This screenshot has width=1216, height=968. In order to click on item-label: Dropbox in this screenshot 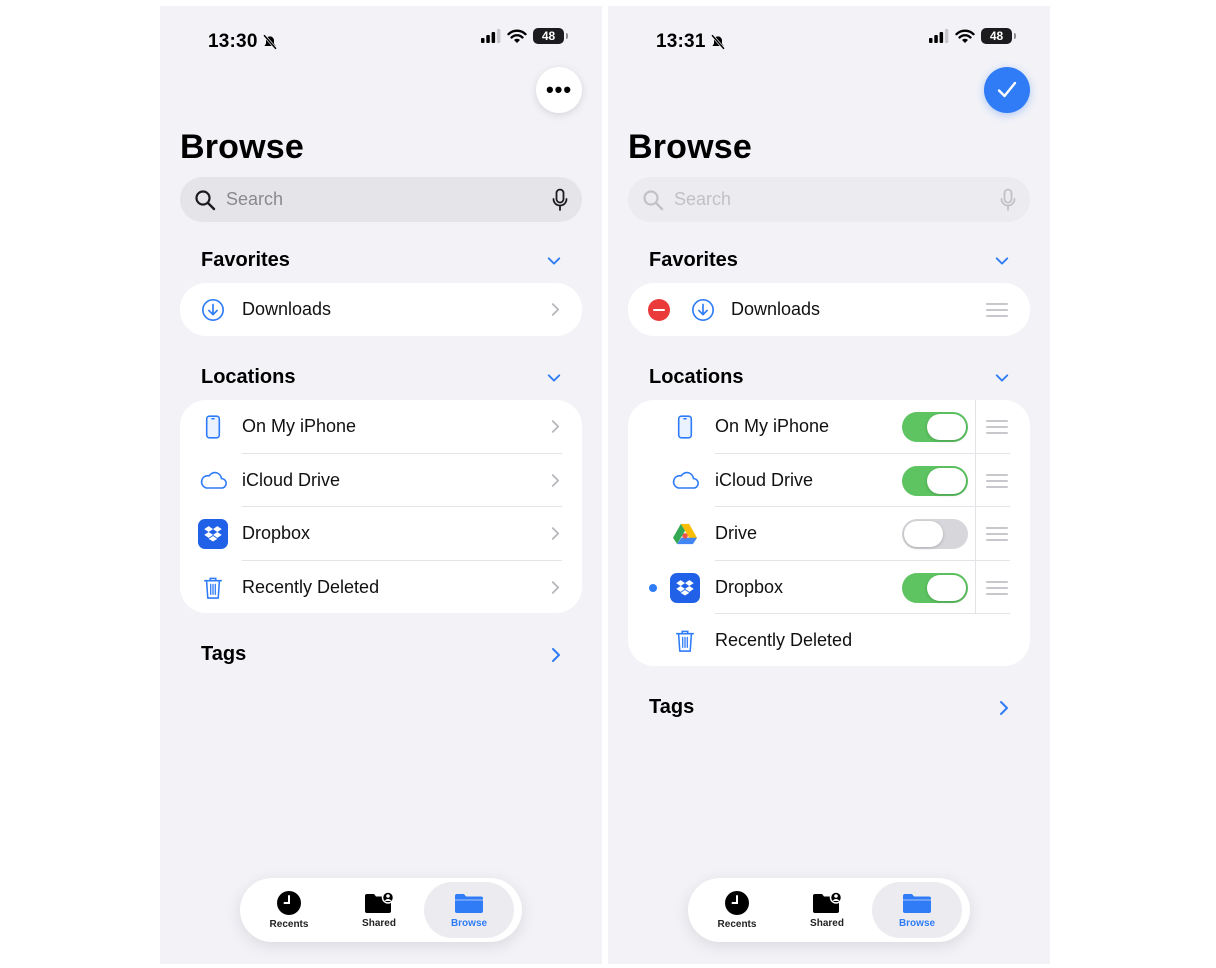, I will do `click(749, 586)`.